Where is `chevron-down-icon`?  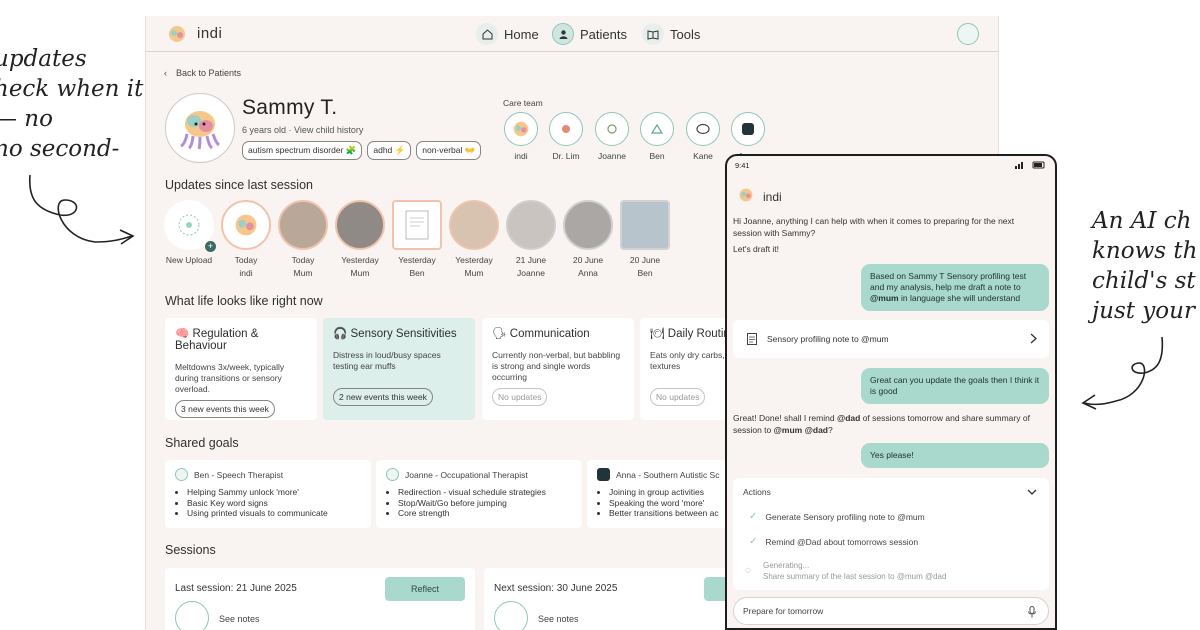 chevron-down-icon is located at coordinates (1032, 492).